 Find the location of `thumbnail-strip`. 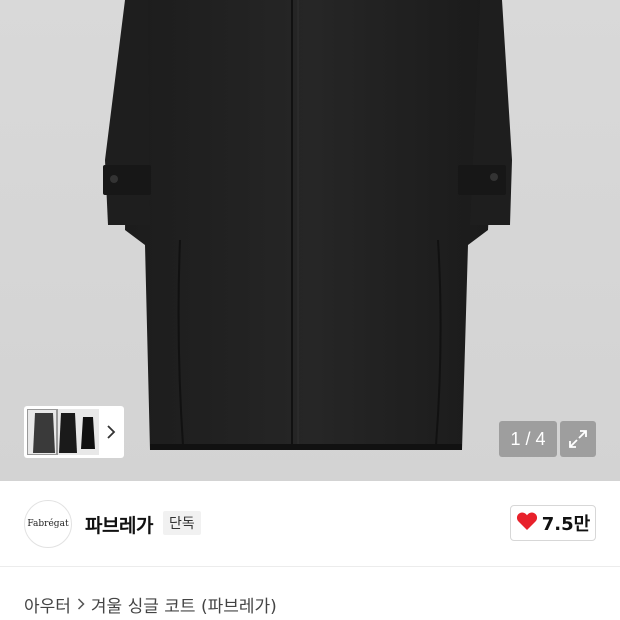

thumbnail-strip is located at coordinates (74, 432).